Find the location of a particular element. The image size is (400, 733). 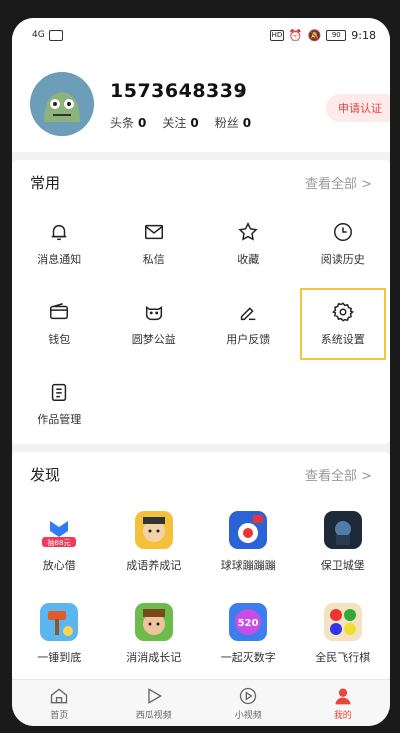

app-match-game: 消消成长记 is located at coordinates (154, 634).